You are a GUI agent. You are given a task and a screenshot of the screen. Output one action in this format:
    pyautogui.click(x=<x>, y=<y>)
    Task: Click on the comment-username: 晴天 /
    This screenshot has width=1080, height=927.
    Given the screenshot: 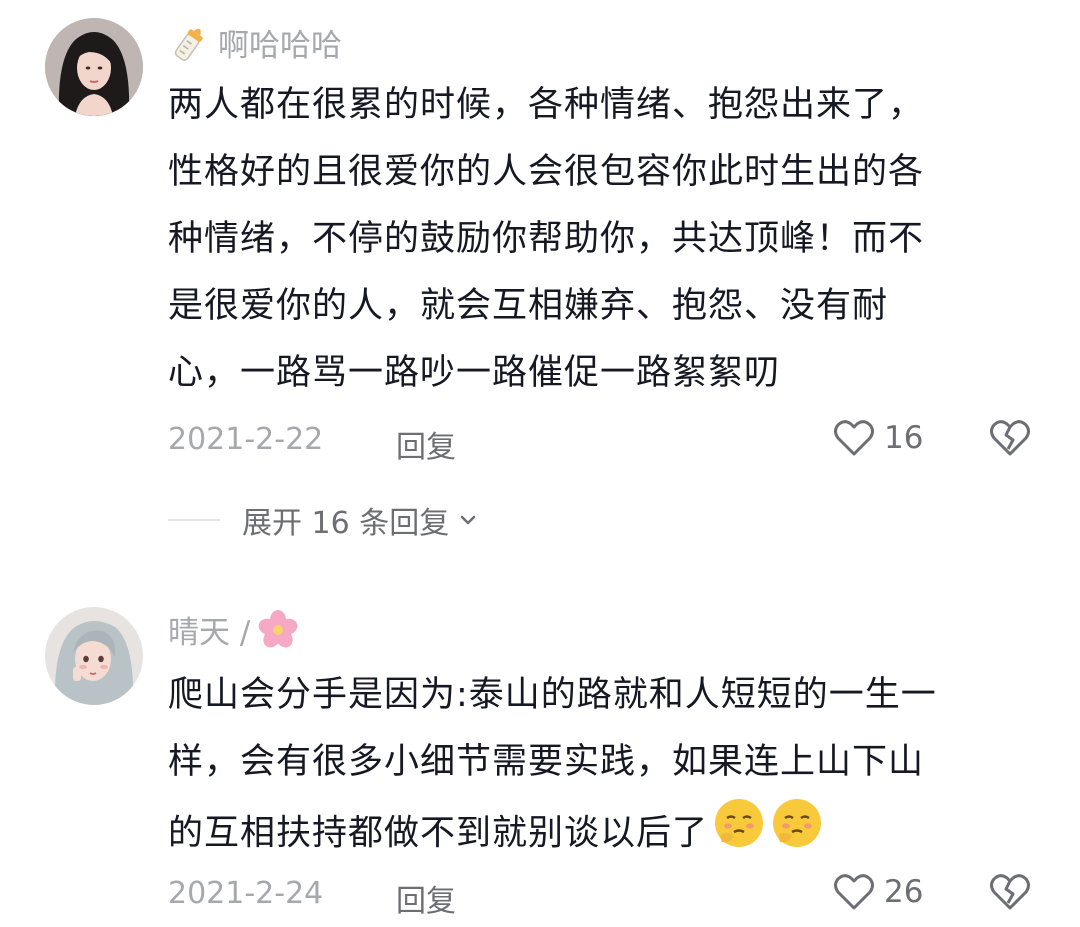 What is the action you would take?
    pyautogui.click(x=234, y=629)
    